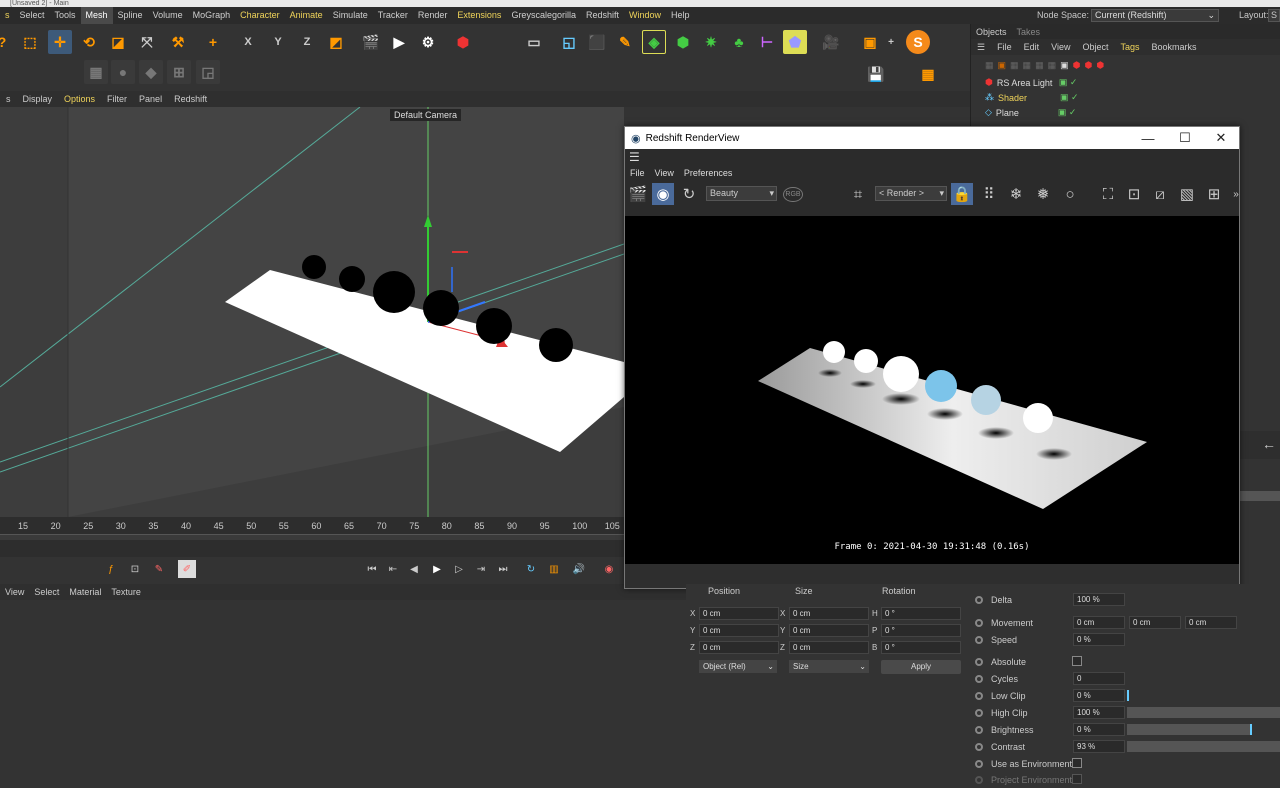  What do you see at coordinates (1187, 194) in the screenshot?
I see `snapshot-icon: ▧` at bounding box center [1187, 194].